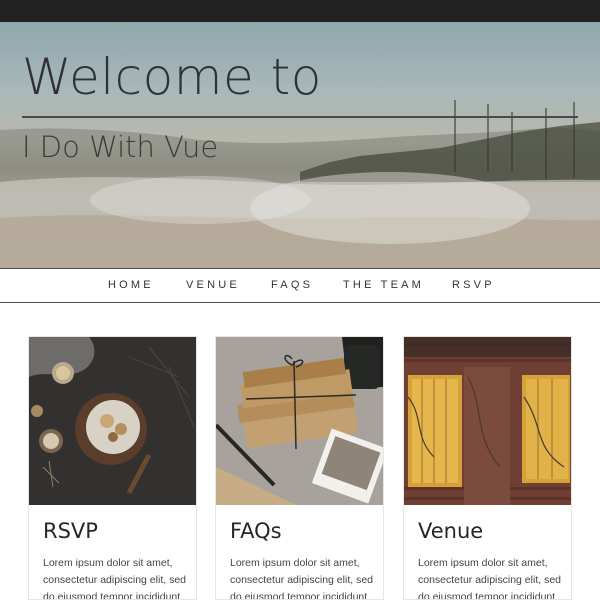 The height and width of the screenshot is (600, 600). Describe the element at coordinates (451, 531) in the screenshot. I see `venue-card-title: Venue` at that location.